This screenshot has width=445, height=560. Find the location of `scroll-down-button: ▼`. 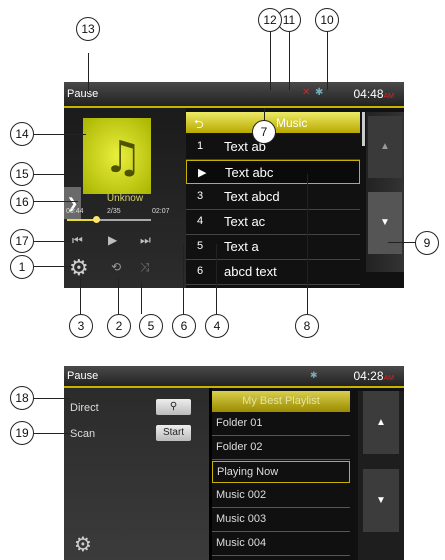

scroll-down-button: ▼ is located at coordinates (385, 223).